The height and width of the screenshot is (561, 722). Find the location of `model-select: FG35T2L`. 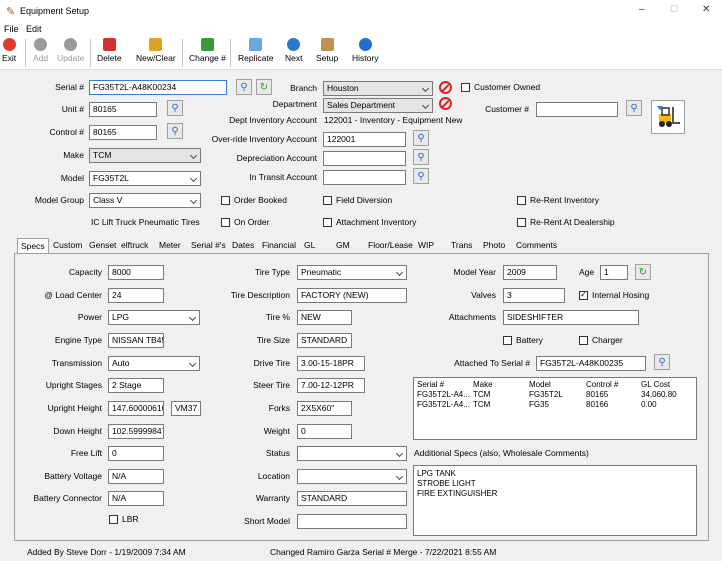

model-select: FG35T2L is located at coordinates (145, 178).